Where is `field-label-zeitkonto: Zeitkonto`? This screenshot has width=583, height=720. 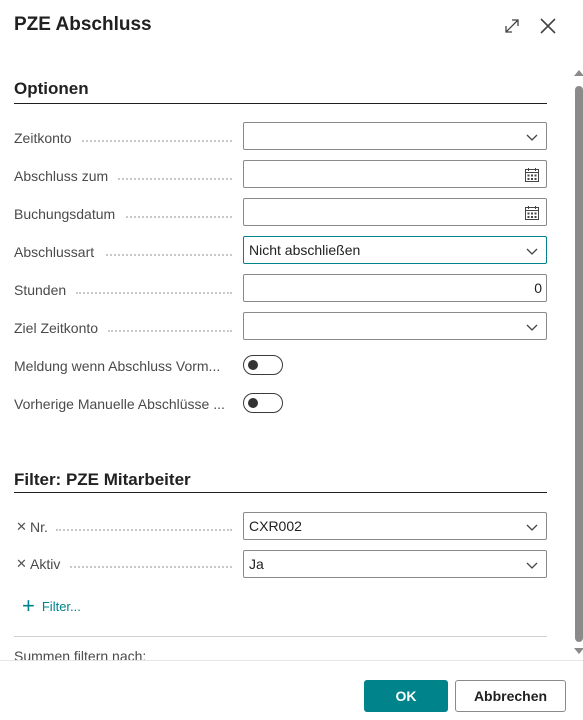
field-label-zeitkonto: Zeitkonto is located at coordinates (43, 138).